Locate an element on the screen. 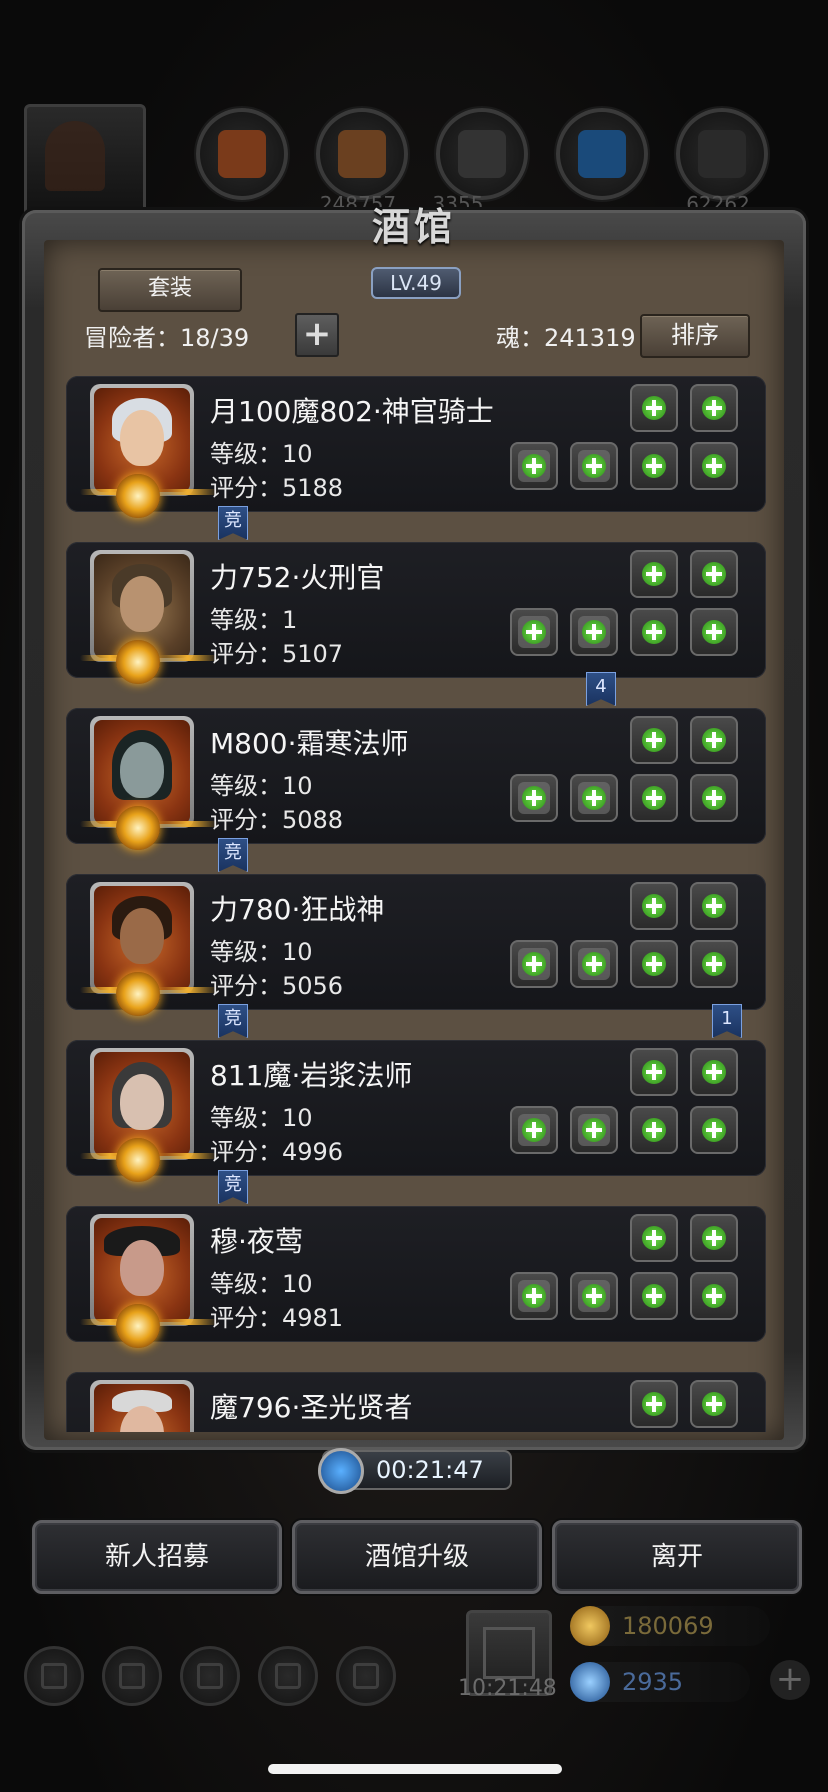 Image resolution: width=828 pixels, height=1792 pixels. adventurer-count: 冒险者：18/39 is located at coordinates (167, 338).